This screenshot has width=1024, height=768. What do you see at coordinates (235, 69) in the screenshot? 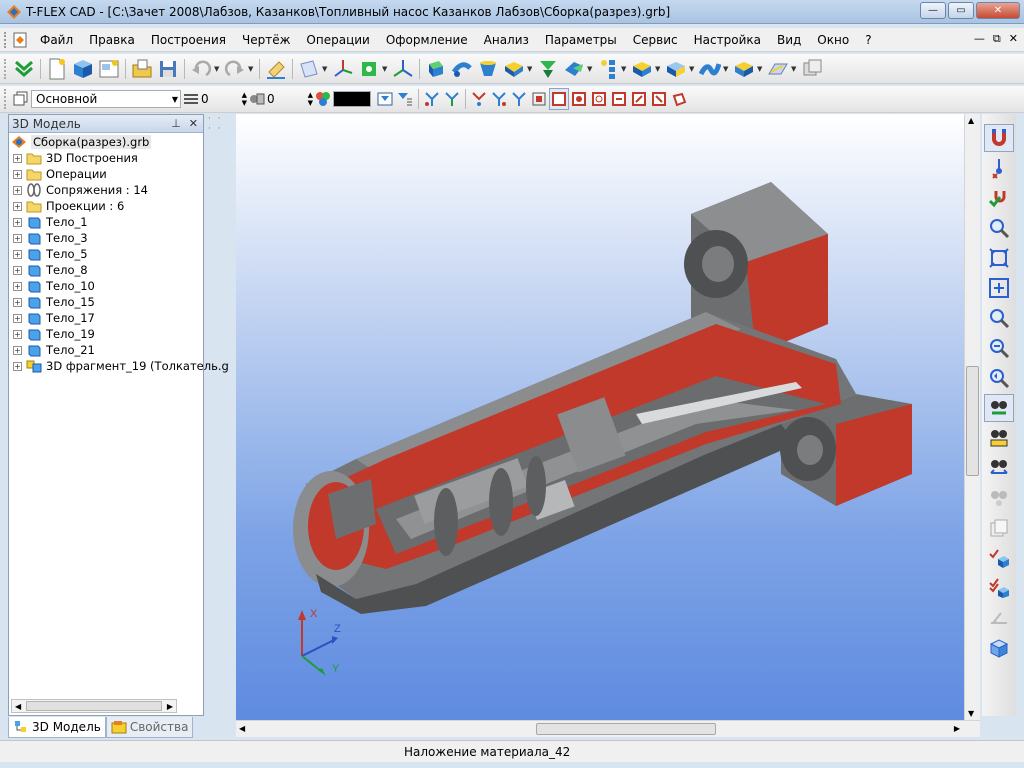
I see `redo-icon` at bounding box center [235, 69].